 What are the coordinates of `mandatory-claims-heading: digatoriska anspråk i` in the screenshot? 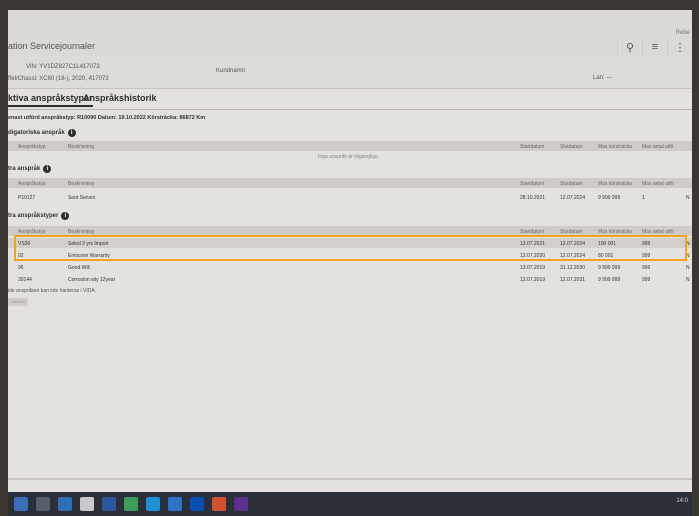 It's located at (42, 133).